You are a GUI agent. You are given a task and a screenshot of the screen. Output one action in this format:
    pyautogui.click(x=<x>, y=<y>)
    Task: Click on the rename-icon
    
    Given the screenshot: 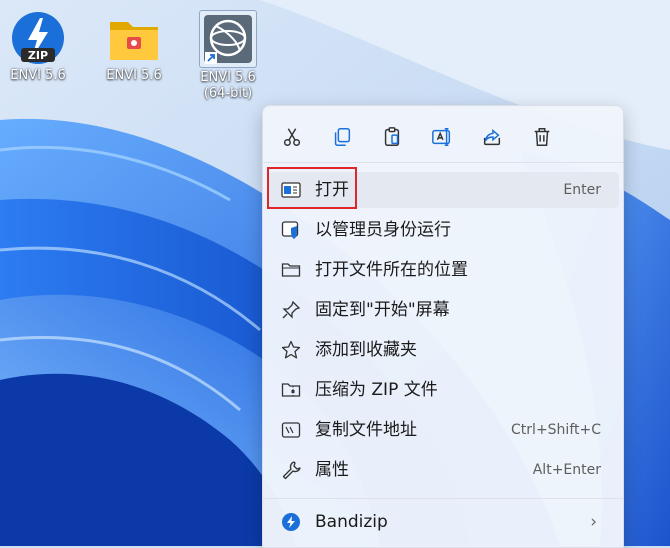 What is the action you would take?
    pyautogui.click(x=441, y=137)
    